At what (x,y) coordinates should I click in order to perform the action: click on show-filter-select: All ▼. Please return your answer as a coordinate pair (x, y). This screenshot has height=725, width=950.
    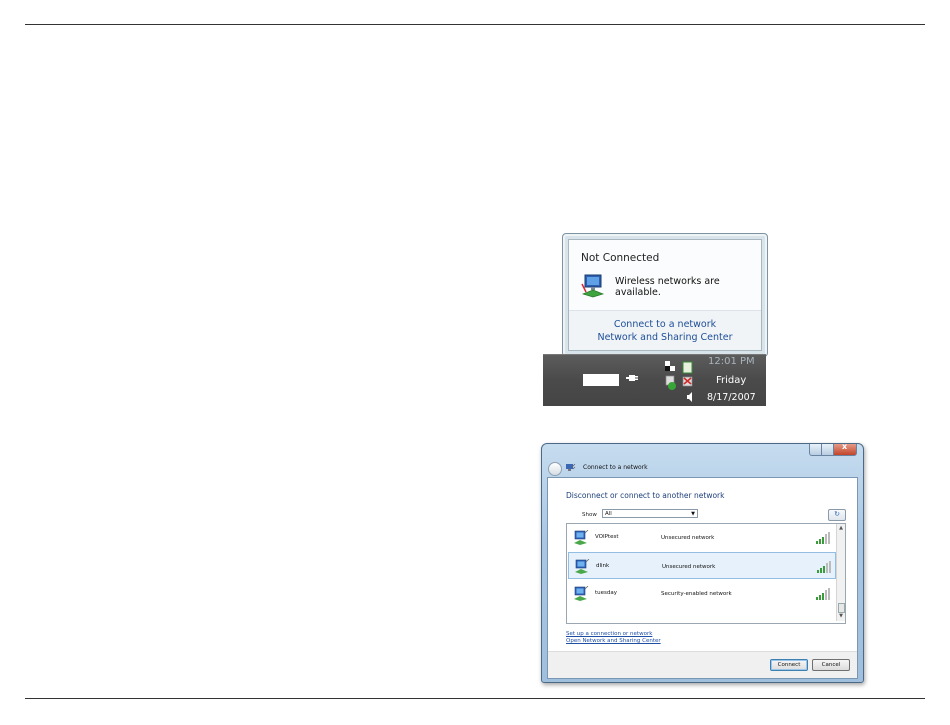
    Looking at the image, I should click on (650, 513).